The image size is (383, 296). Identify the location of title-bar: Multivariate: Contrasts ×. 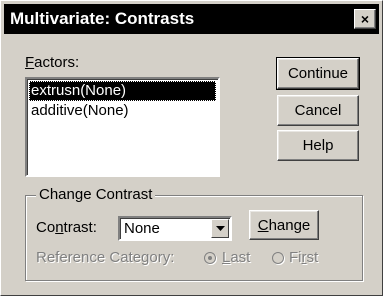
(191, 19).